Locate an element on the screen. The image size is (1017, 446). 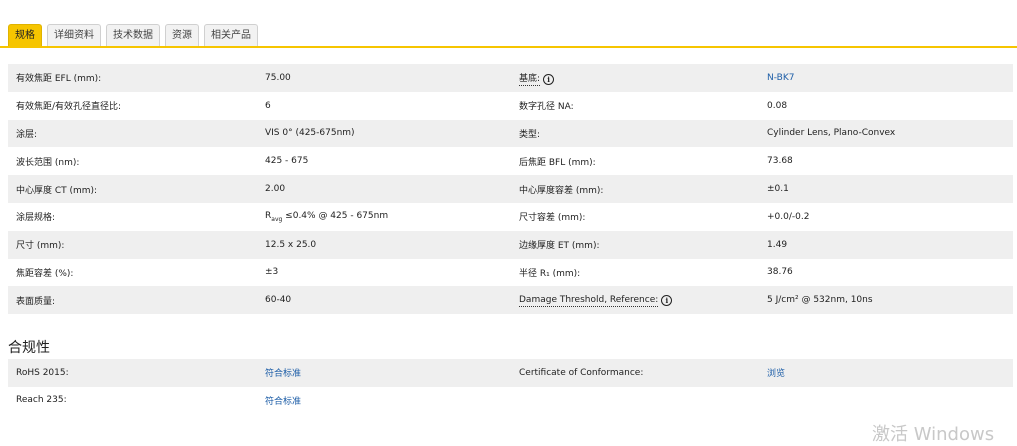
compliance-label-rohs: RoHS 2015: is located at coordinates (132, 373).